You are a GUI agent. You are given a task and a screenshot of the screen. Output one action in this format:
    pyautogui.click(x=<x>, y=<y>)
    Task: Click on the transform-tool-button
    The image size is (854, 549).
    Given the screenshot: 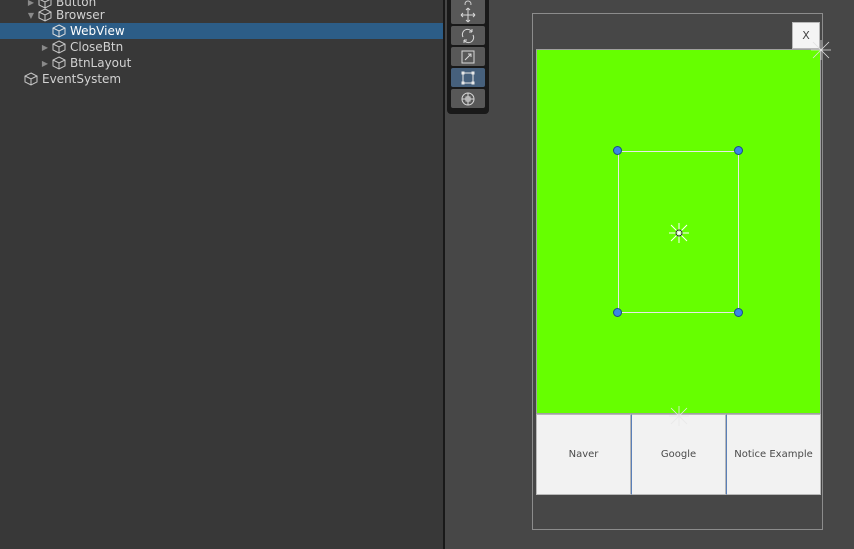 What is the action you would take?
    pyautogui.click(x=468, y=98)
    